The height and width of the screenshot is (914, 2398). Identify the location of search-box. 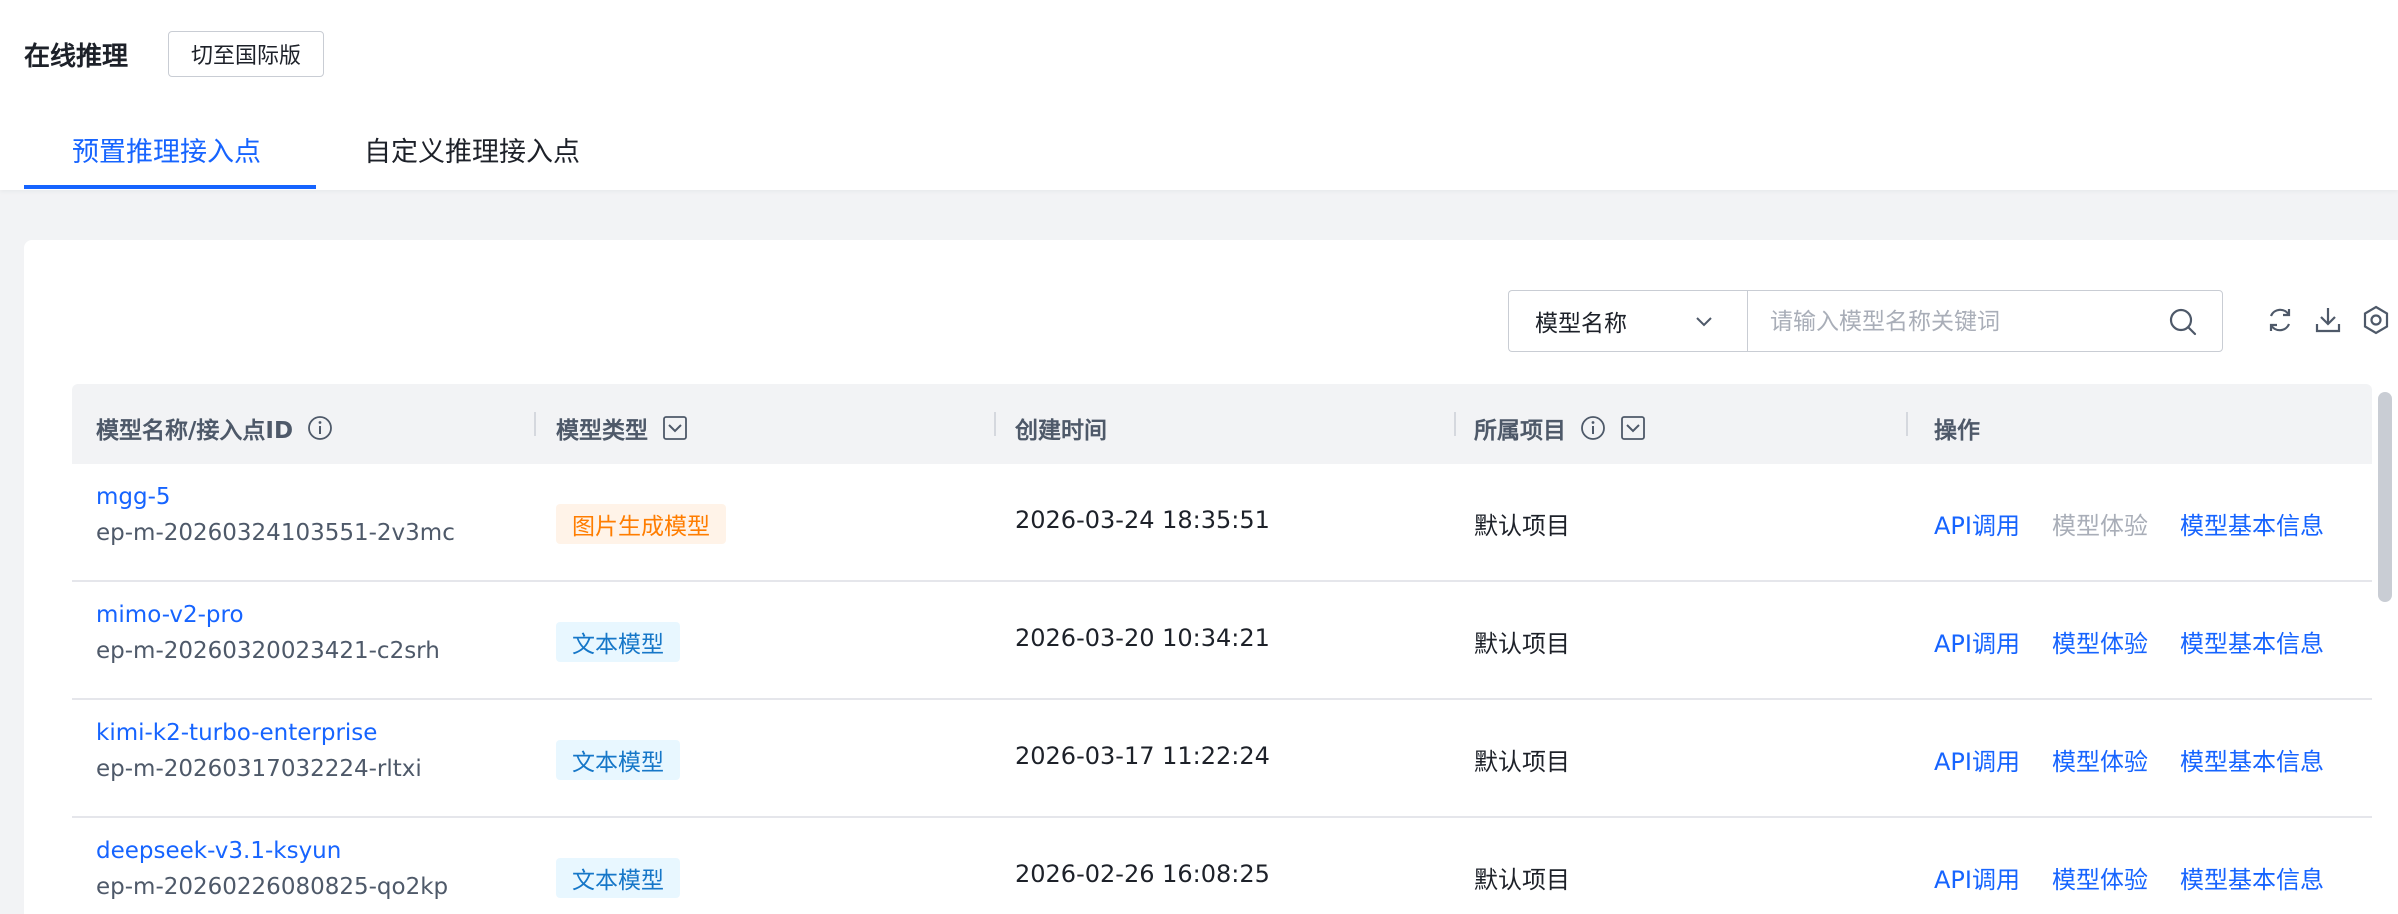
(1985, 321).